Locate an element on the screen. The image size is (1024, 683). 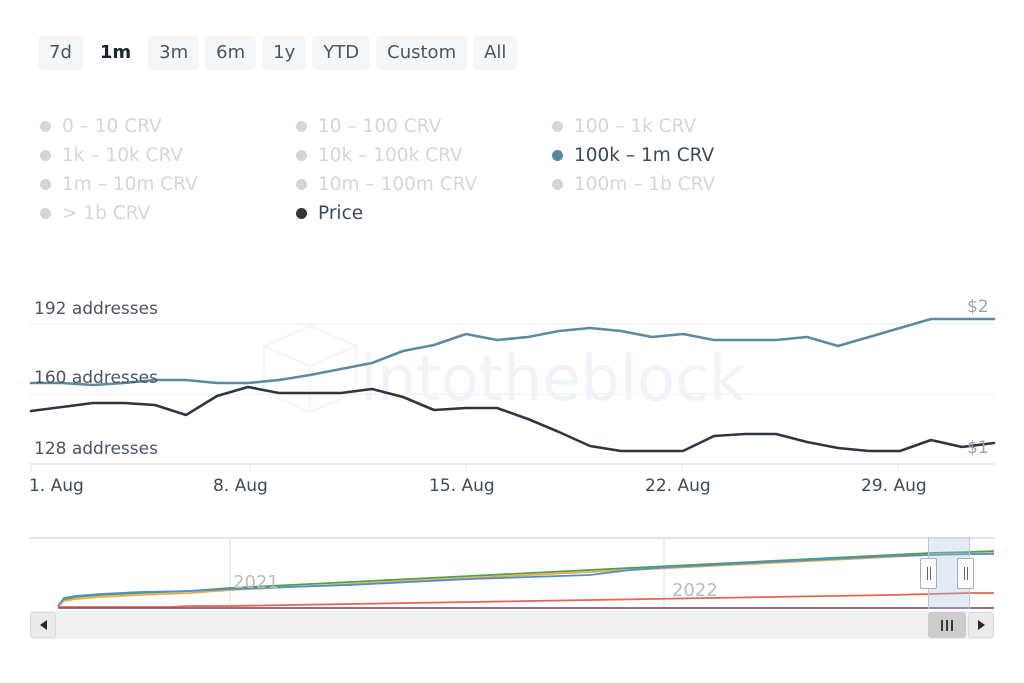
legend-item-0-10-crv: 0 – 10 CRV is located at coordinates (168, 126).